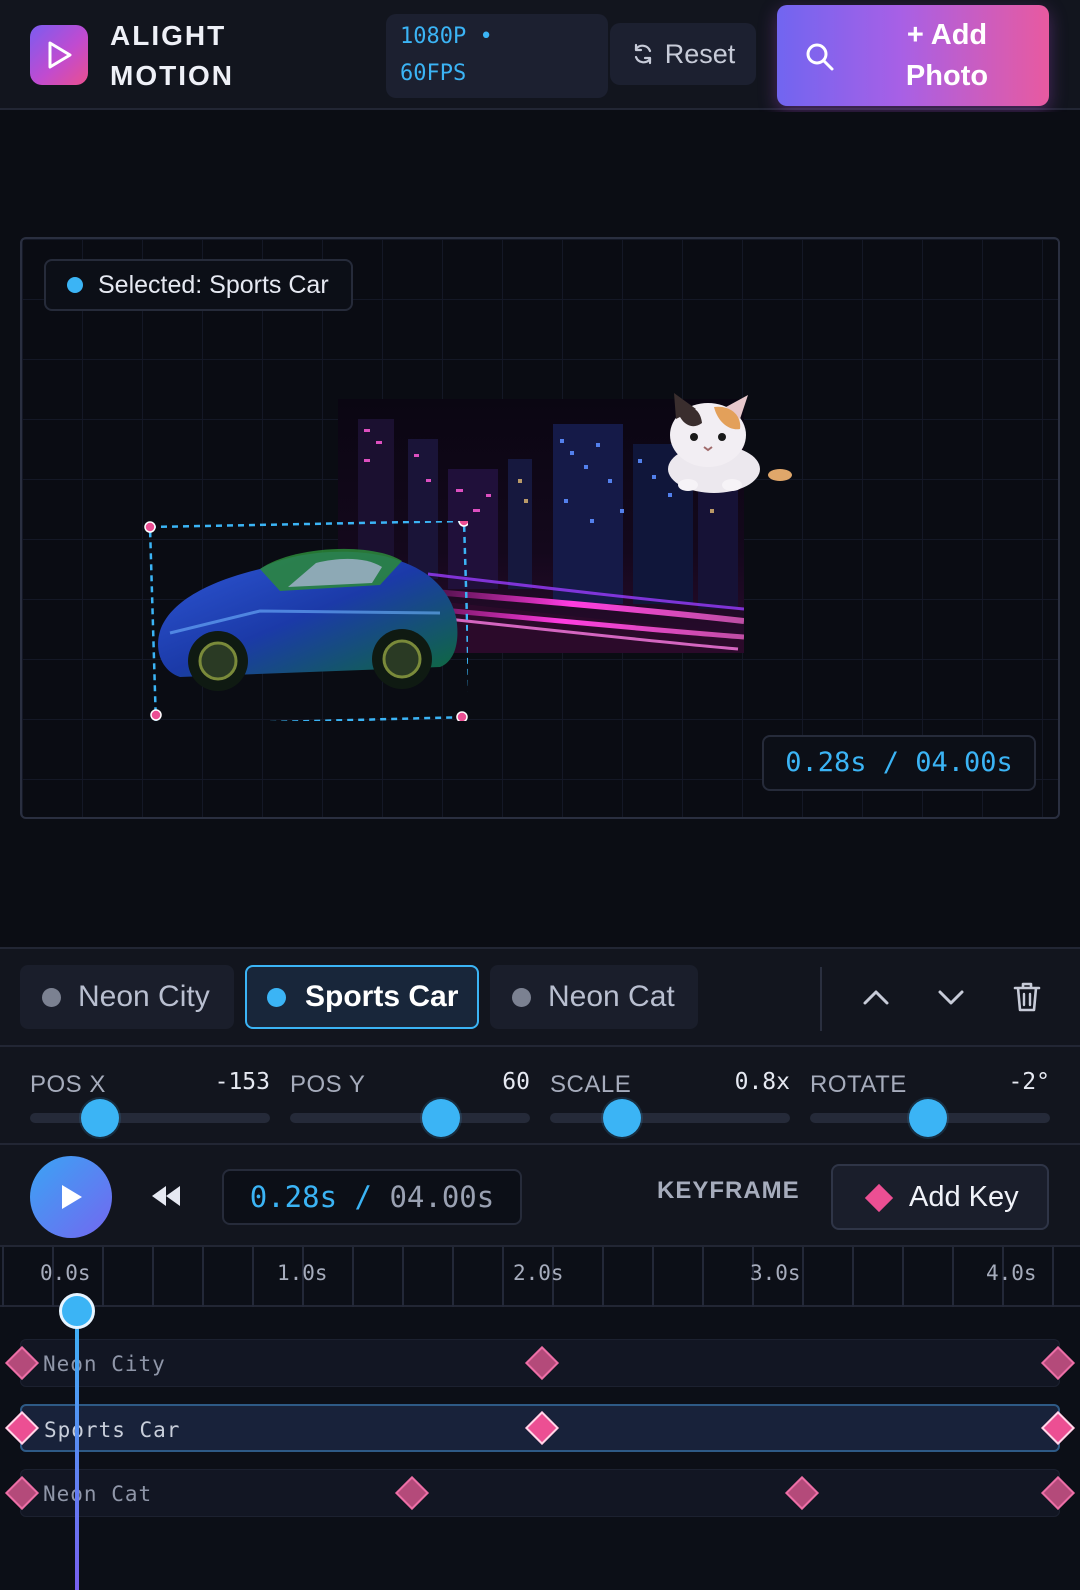 The height and width of the screenshot is (1590, 1080). I want to click on delete-layer-button, so click(1027, 997).